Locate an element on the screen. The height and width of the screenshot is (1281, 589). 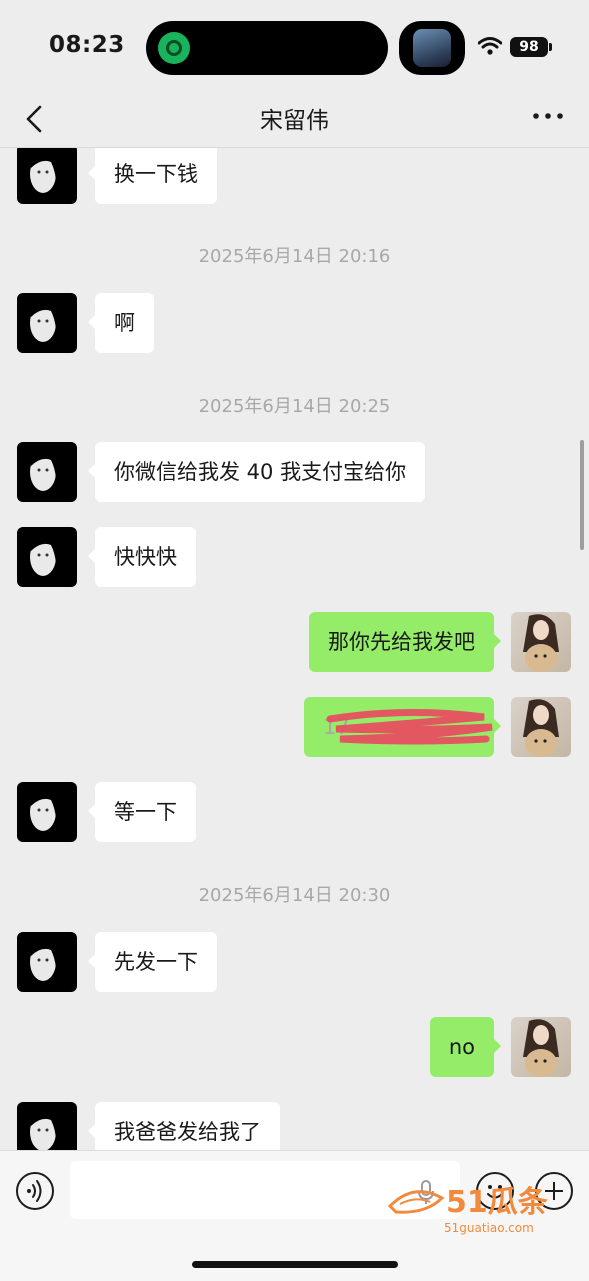
message-bubble: no is located at coordinates (465, 1047).